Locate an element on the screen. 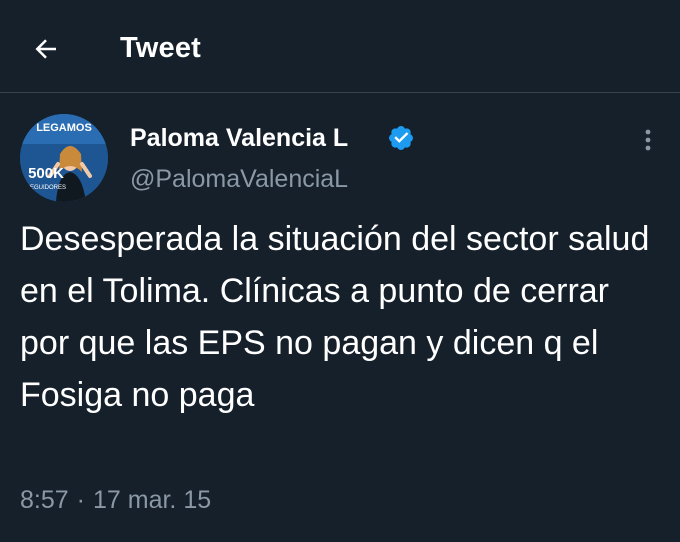  arrow-left-icon is located at coordinates (45, 49).